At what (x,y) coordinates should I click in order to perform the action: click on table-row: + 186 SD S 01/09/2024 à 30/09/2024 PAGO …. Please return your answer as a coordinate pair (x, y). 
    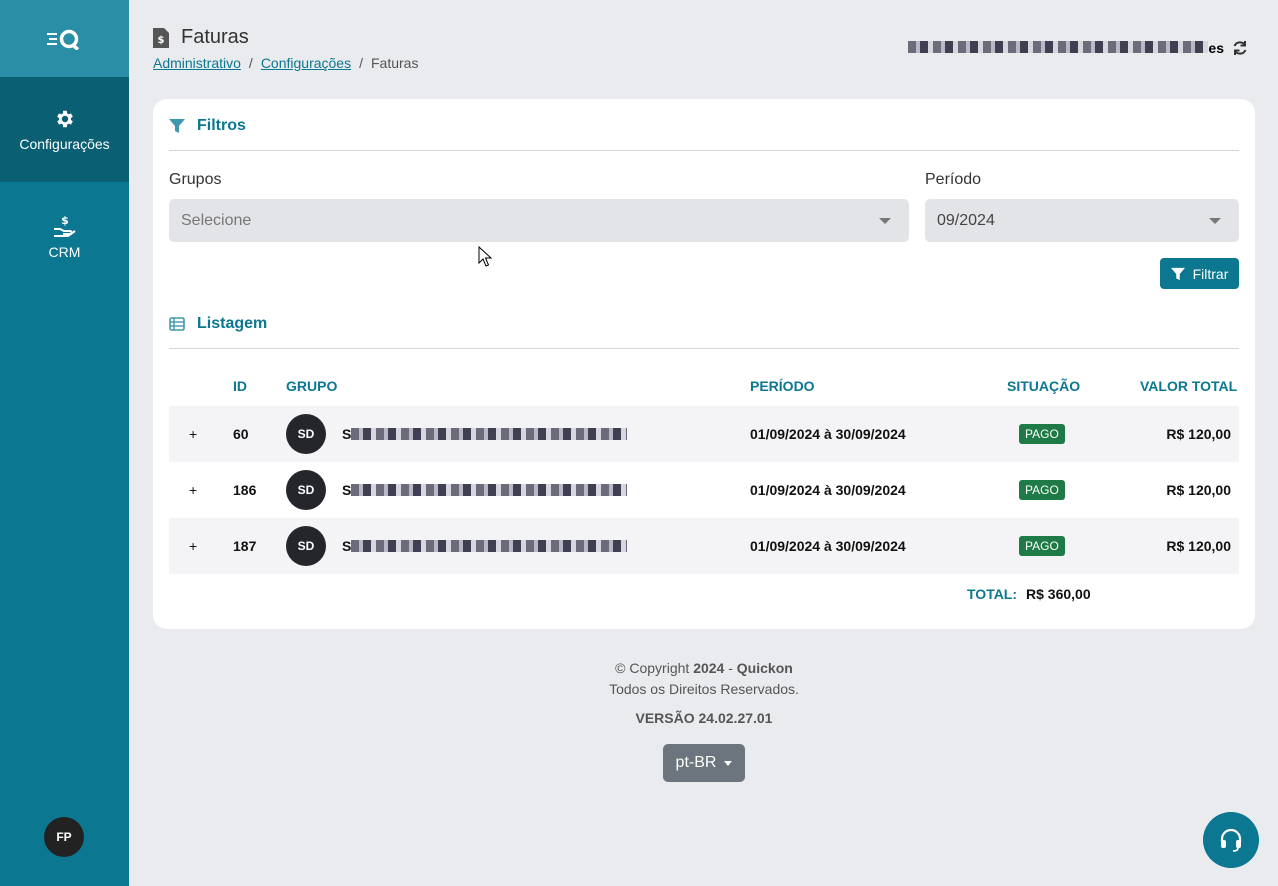
    Looking at the image, I should click on (704, 490).